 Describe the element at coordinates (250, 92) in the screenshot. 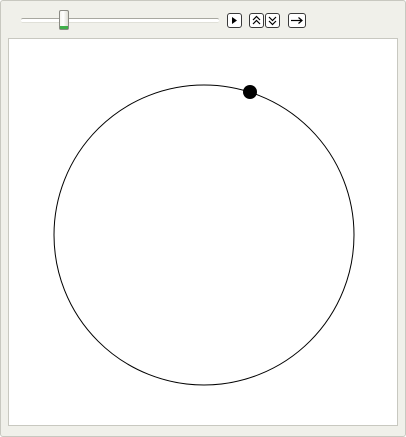

I see `moving-point` at that location.